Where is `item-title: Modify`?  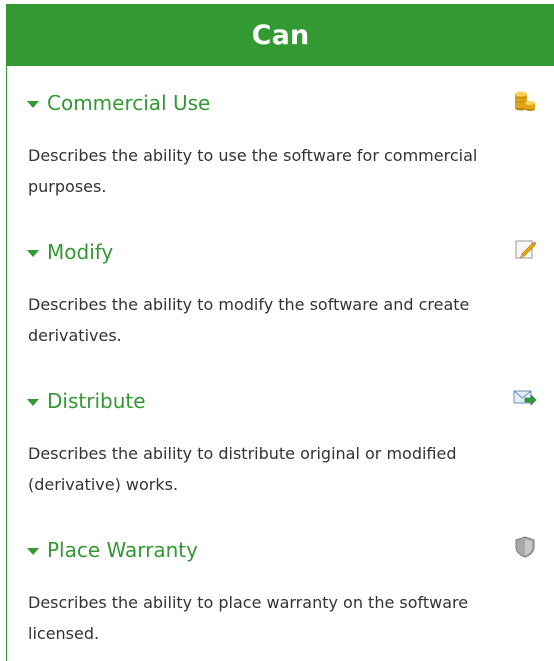
item-title: Modify is located at coordinates (80, 252).